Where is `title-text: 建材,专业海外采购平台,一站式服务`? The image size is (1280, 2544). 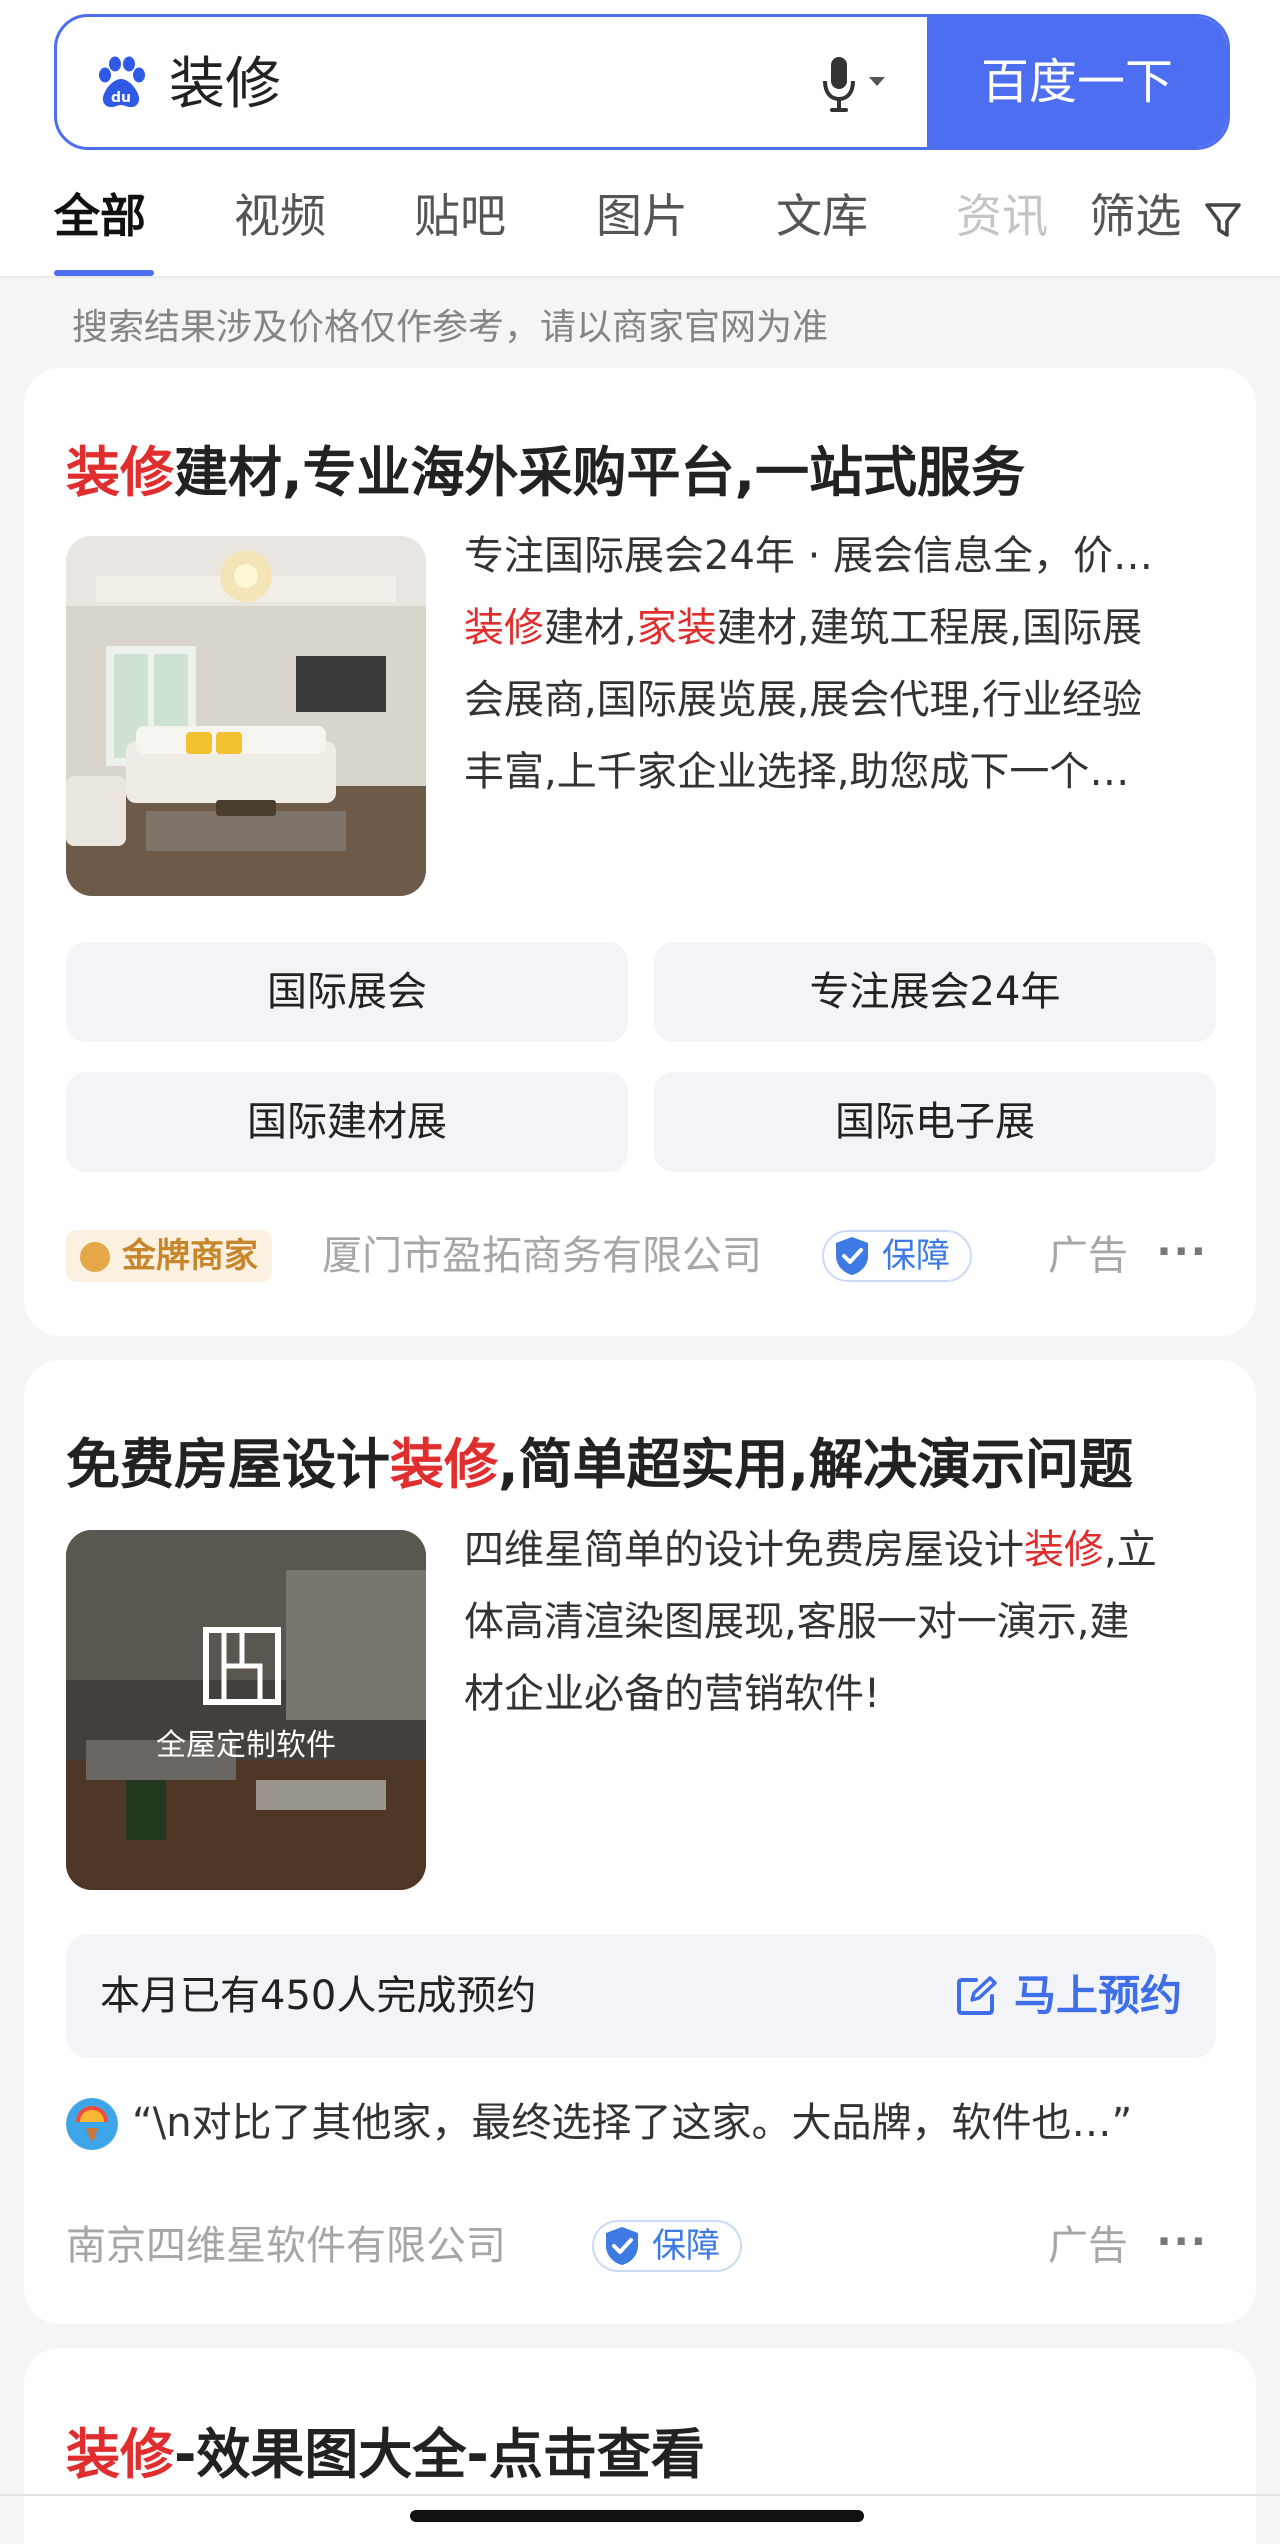 title-text: 建材,专业海外采购平台,一站式服务 is located at coordinates (600, 472).